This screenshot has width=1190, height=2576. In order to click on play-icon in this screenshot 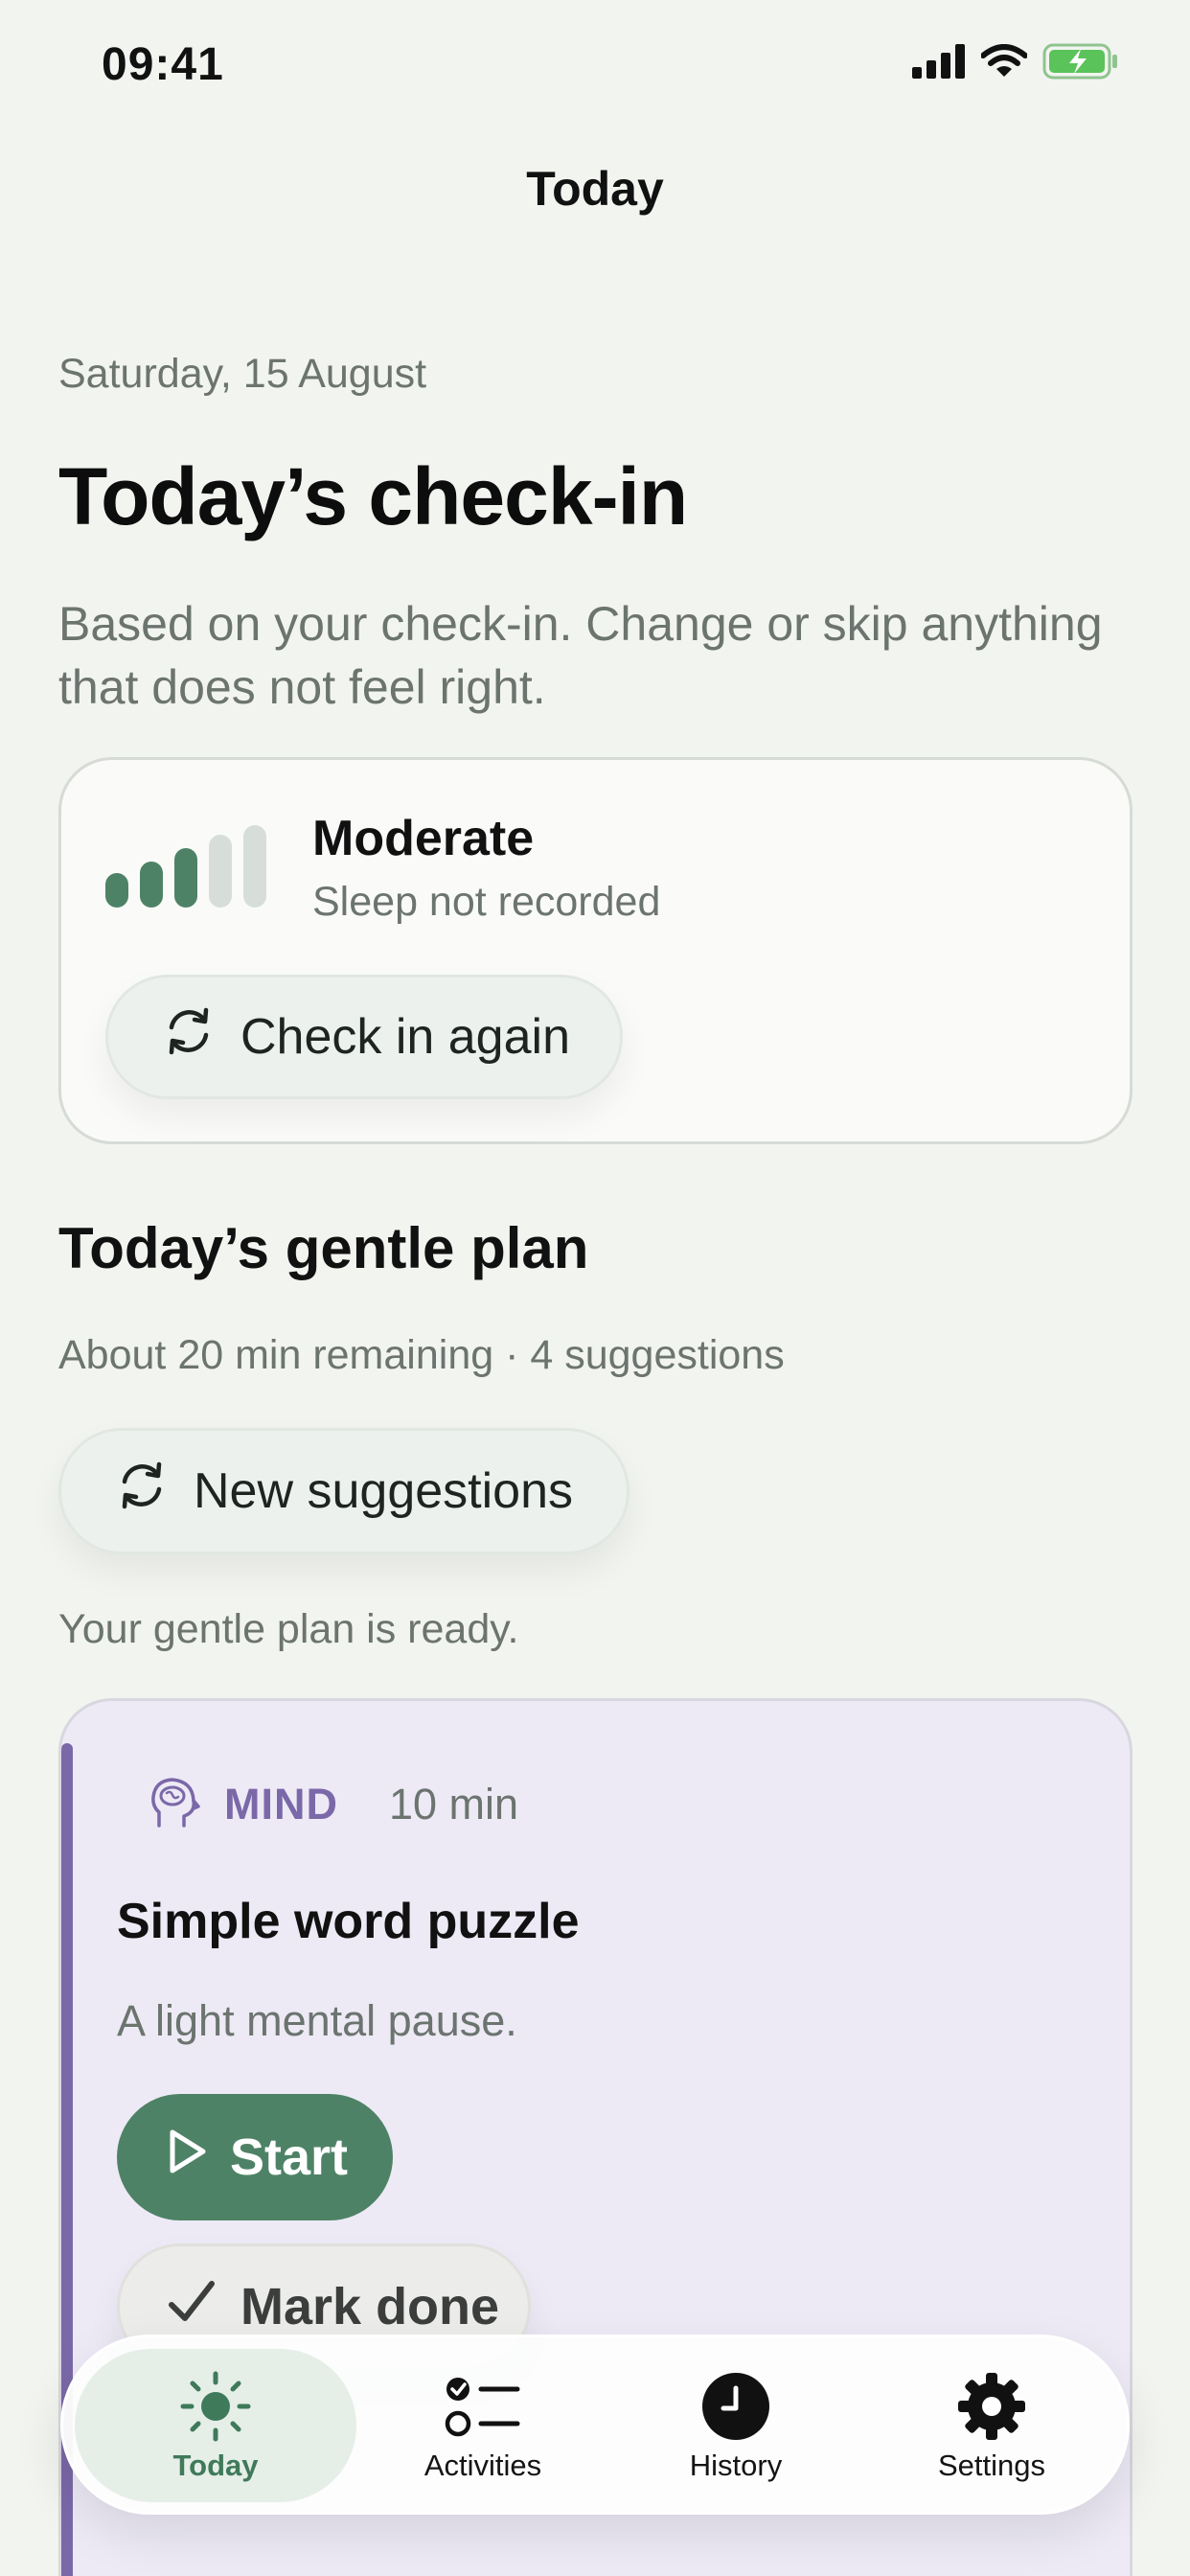, I will do `click(199, 2157)`.